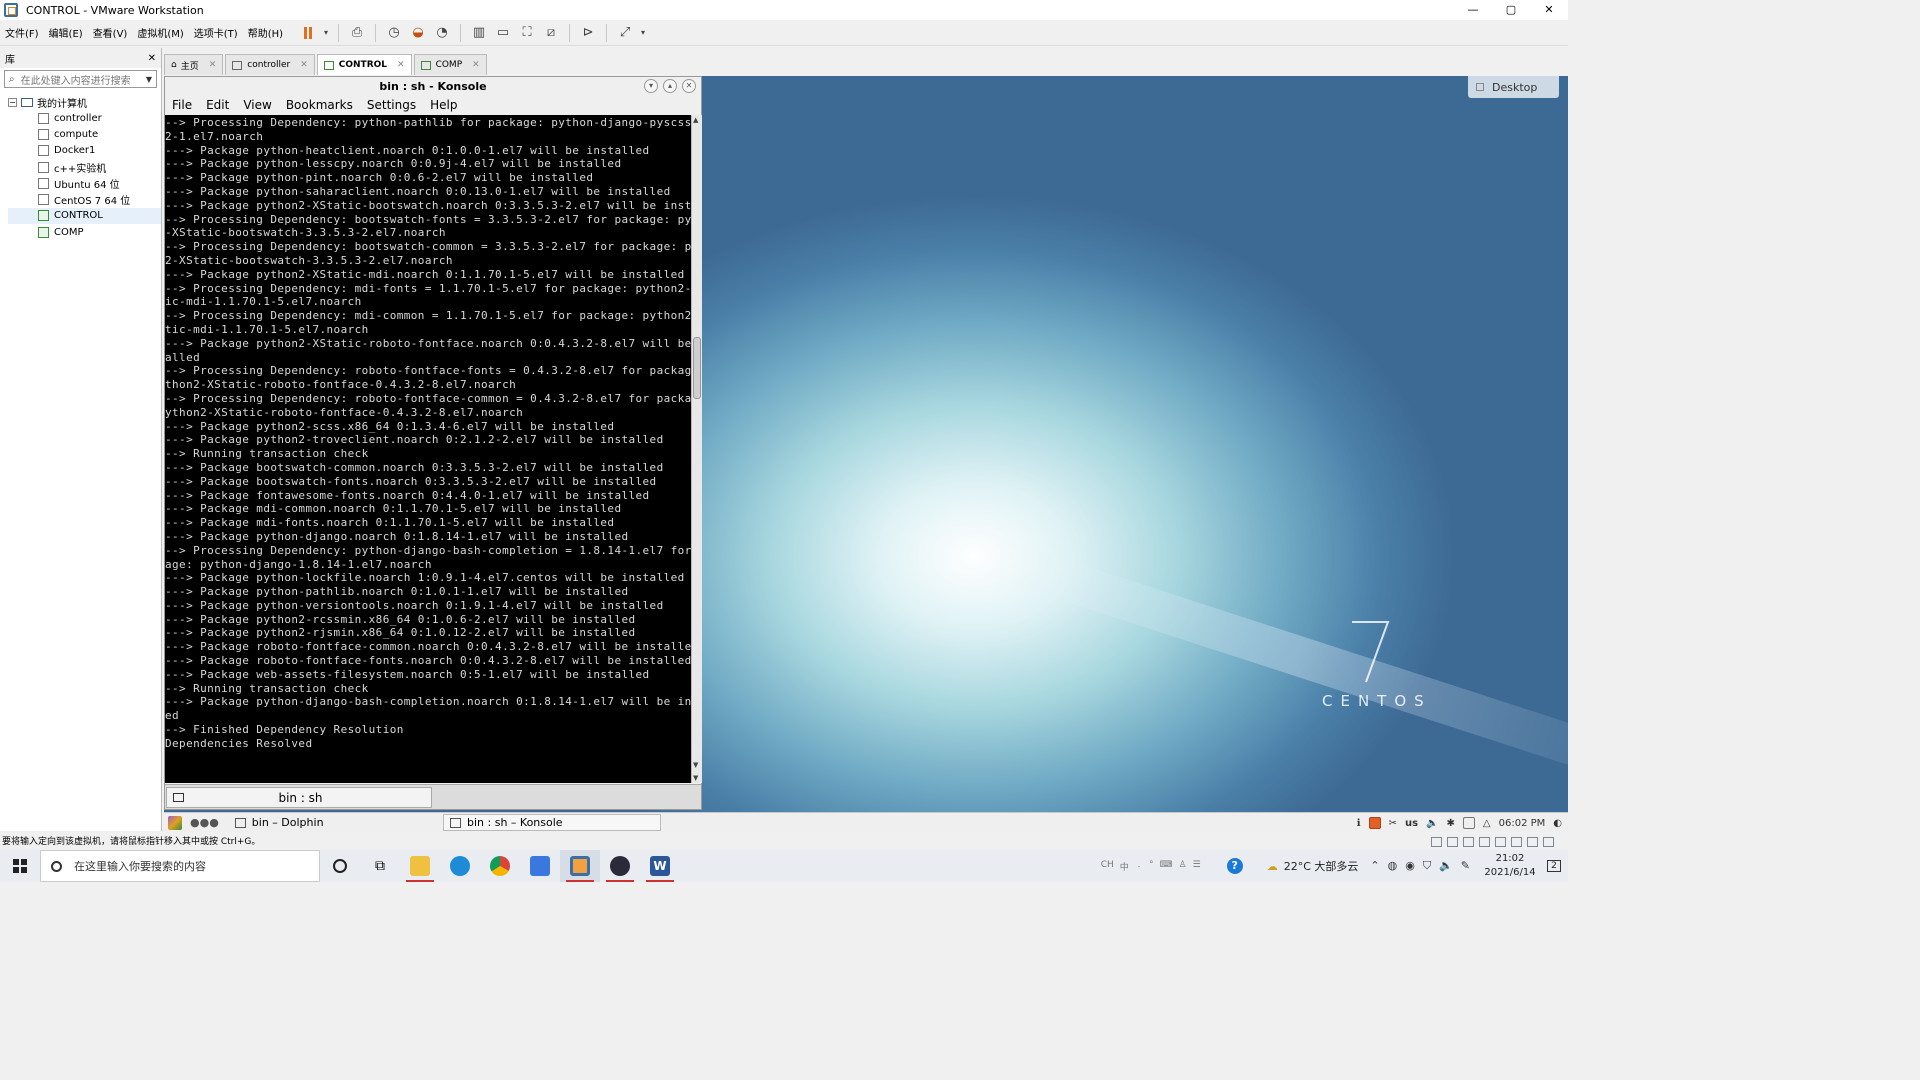  What do you see at coordinates (1557, 823) in the screenshot?
I see `panel-toolbox-icon: ◐` at bounding box center [1557, 823].